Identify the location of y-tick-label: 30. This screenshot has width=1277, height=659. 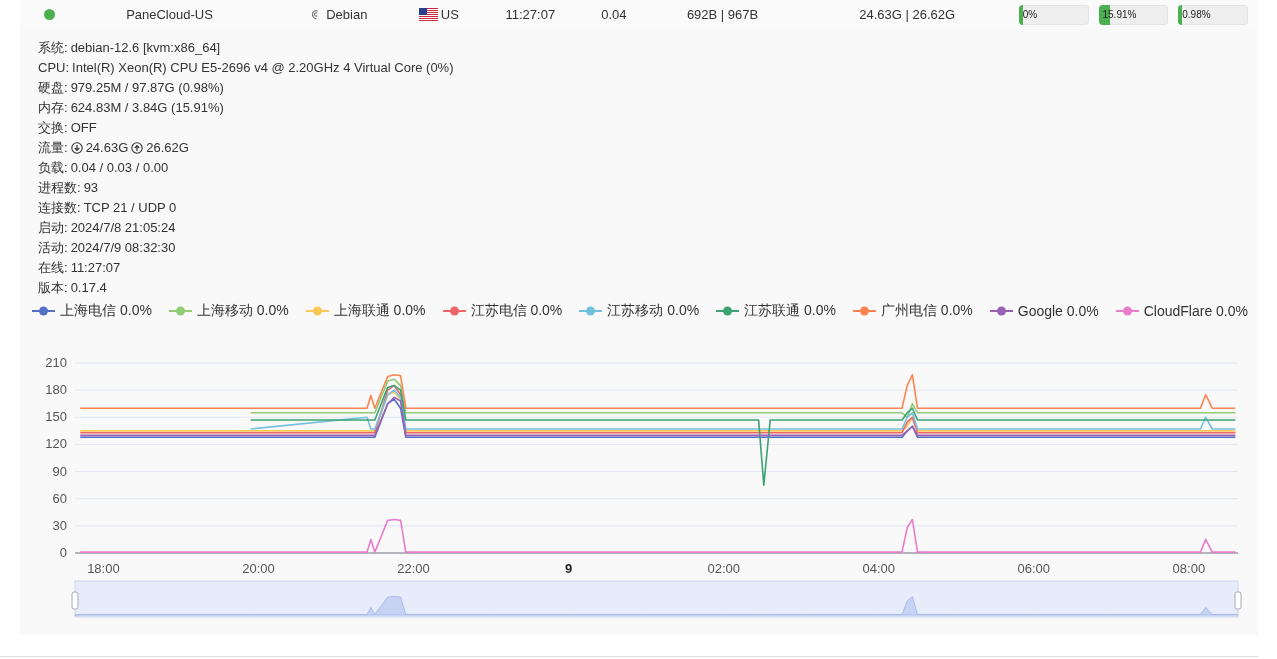
(59, 525).